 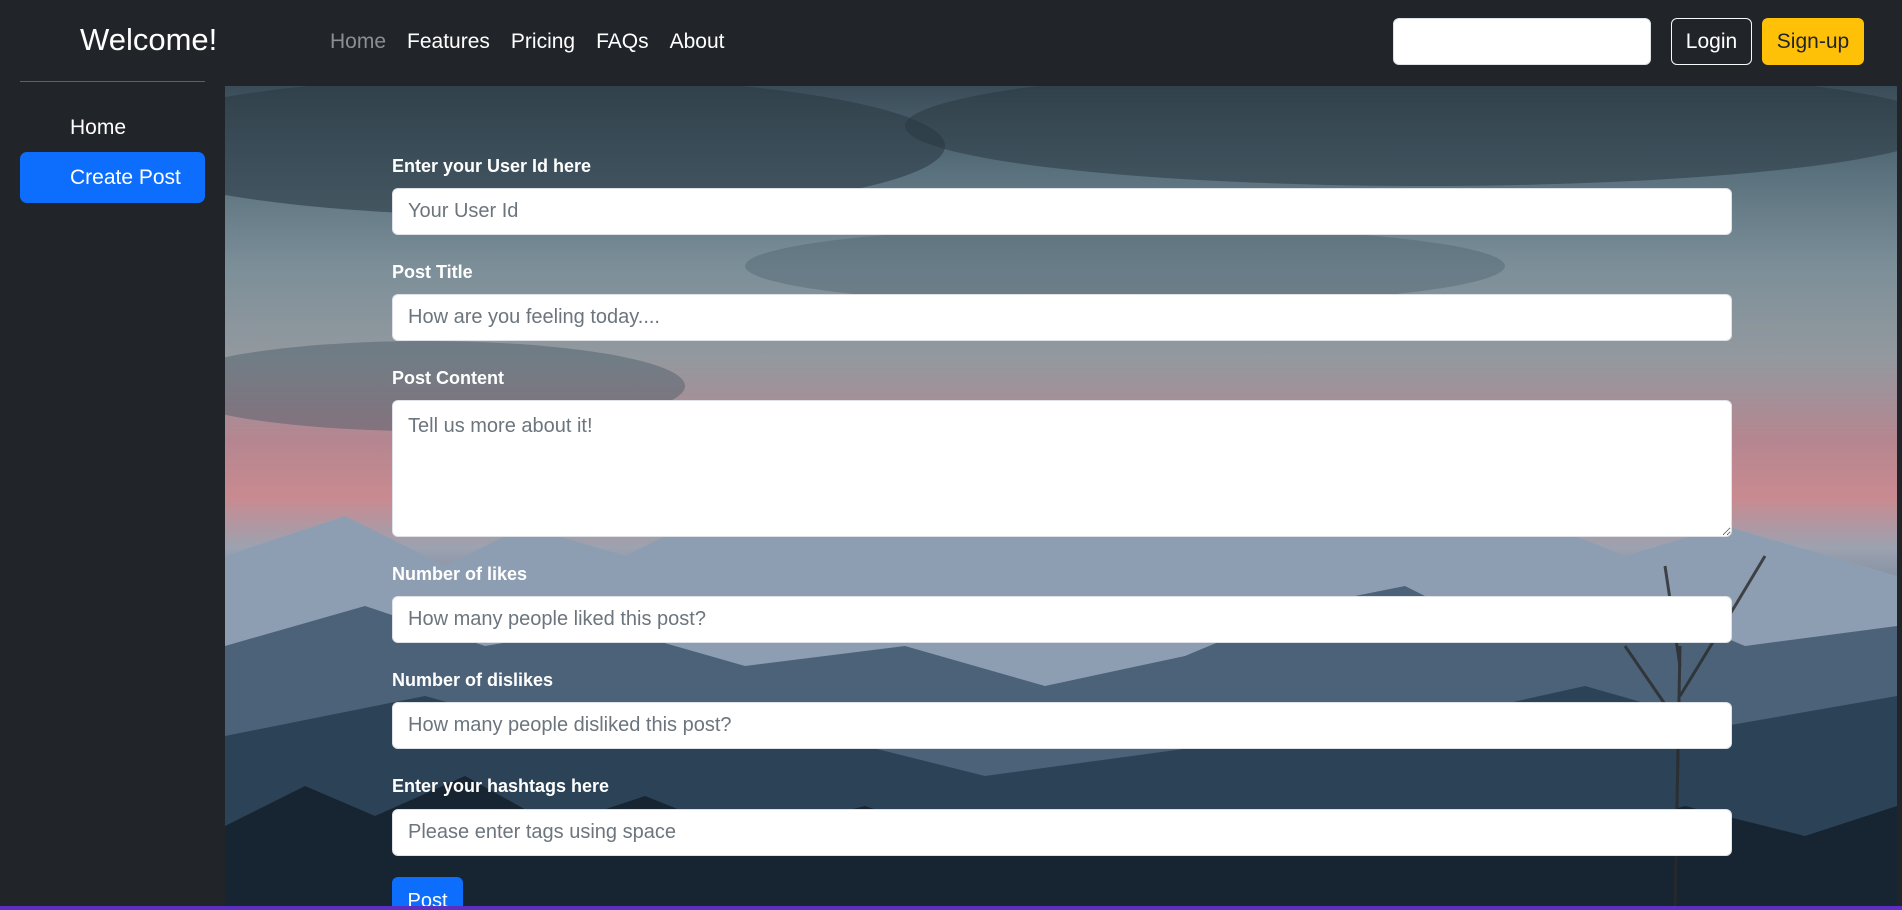 What do you see at coordinates (1711, 41) in the screenshot?
I see `login-button: Login` at bounding box center [1711, 41].